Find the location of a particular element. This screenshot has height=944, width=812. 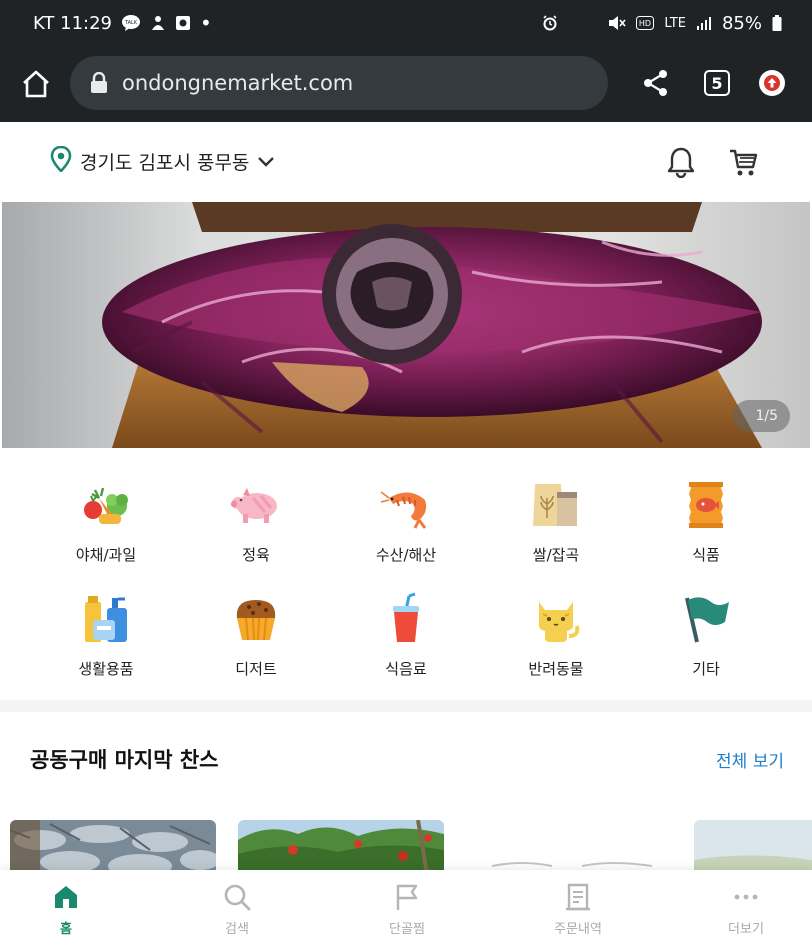

section-title: 공동구매 마지막 찬스 is located at coordinates (124, 760).